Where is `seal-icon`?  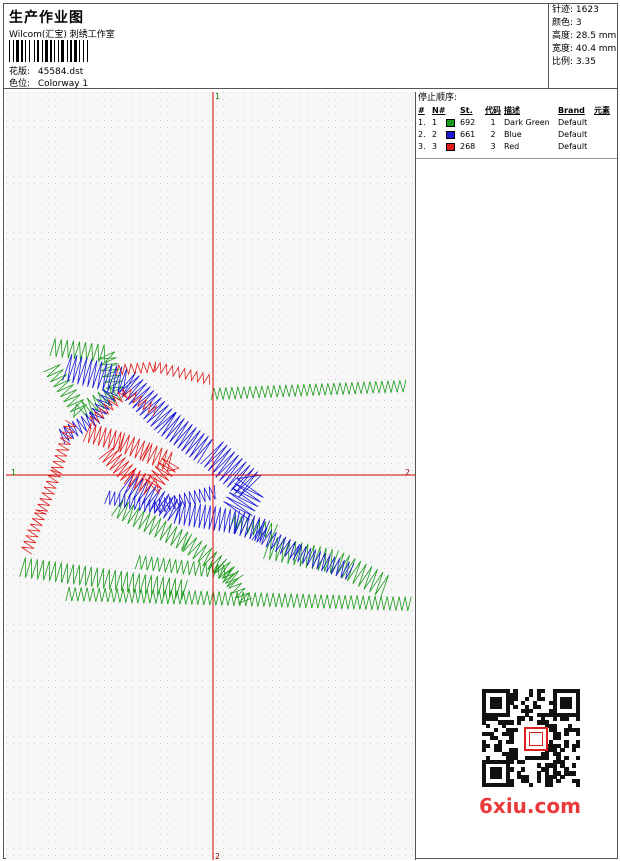 seal-icon is located at coordinates (536, 739).